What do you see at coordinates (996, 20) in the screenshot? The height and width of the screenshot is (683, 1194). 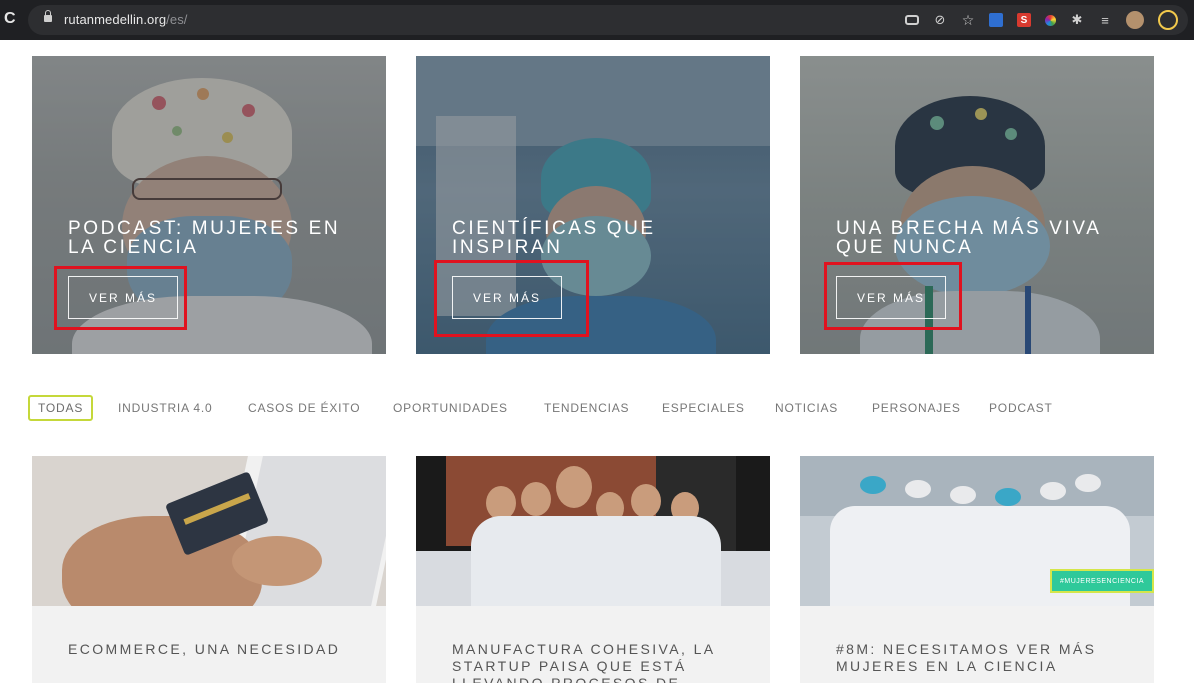 I see `extension-blue-icon` at bounding box center [996, 20].